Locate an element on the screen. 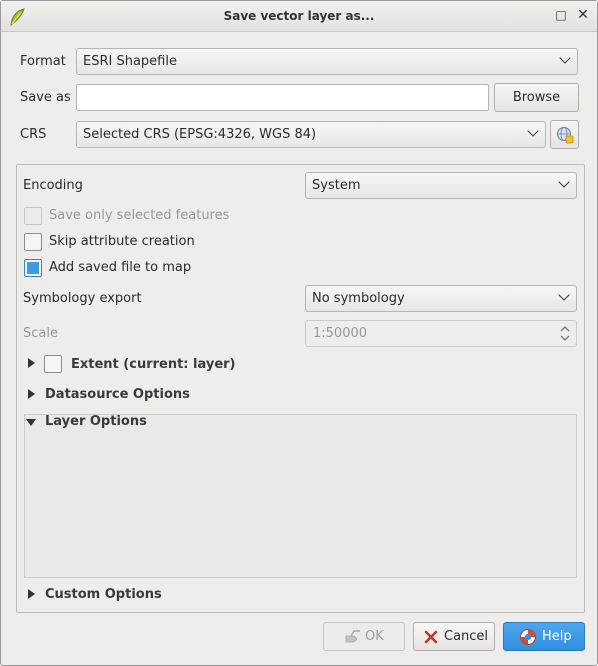  help-button: Help is located at coordinates (544, 636).